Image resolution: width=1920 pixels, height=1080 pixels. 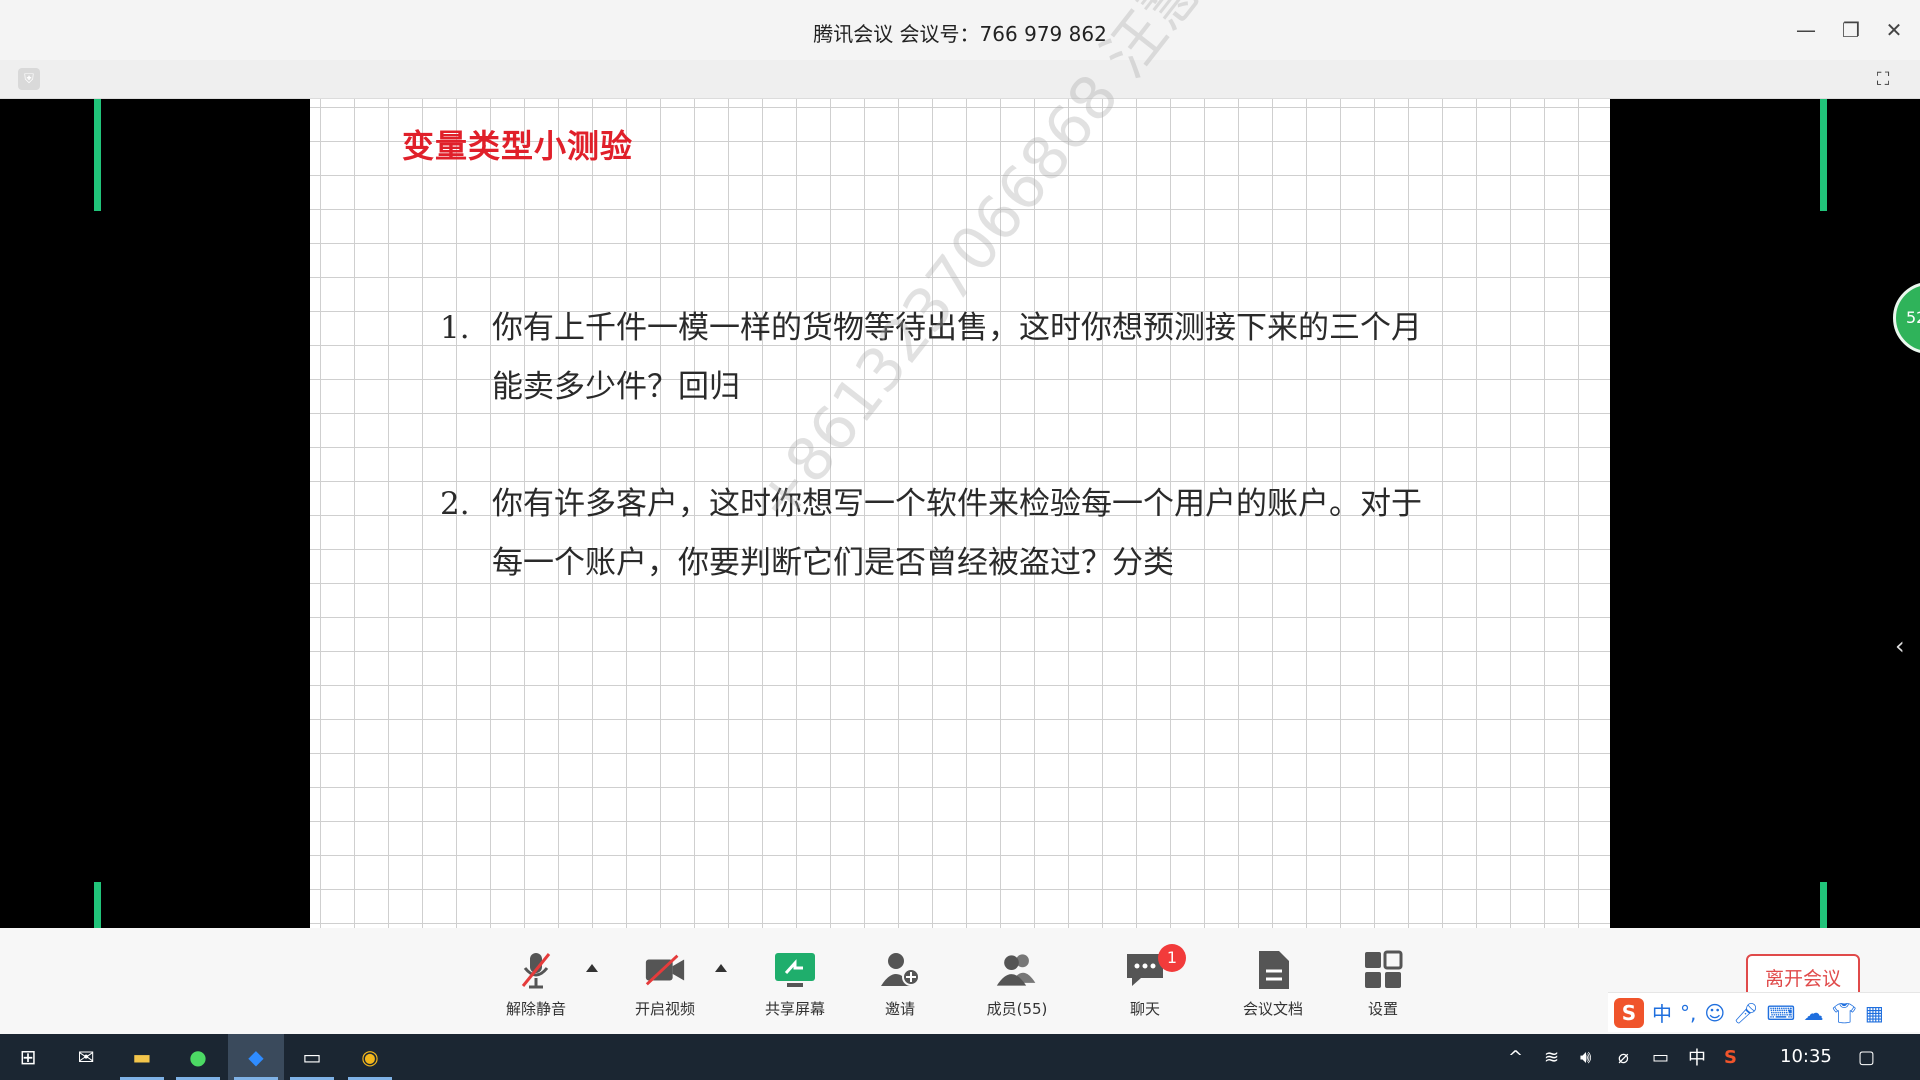 I want to click on start-video-button: 开启视频, so click(x=665, y=988).